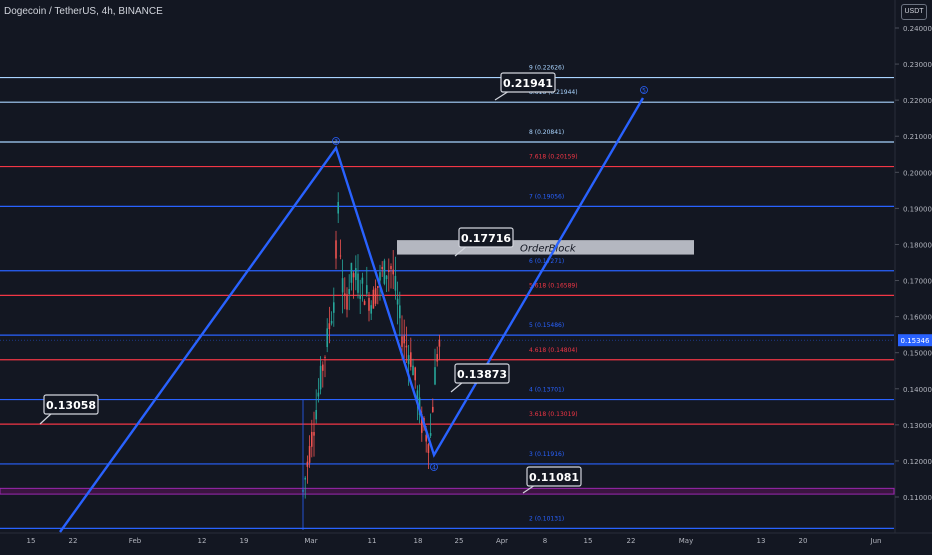 This screenshot has height=555, width=932. Describe the element at coordinates (548, 248) in the screenshot. I see `order-block-label: OrderBlock` at that location.